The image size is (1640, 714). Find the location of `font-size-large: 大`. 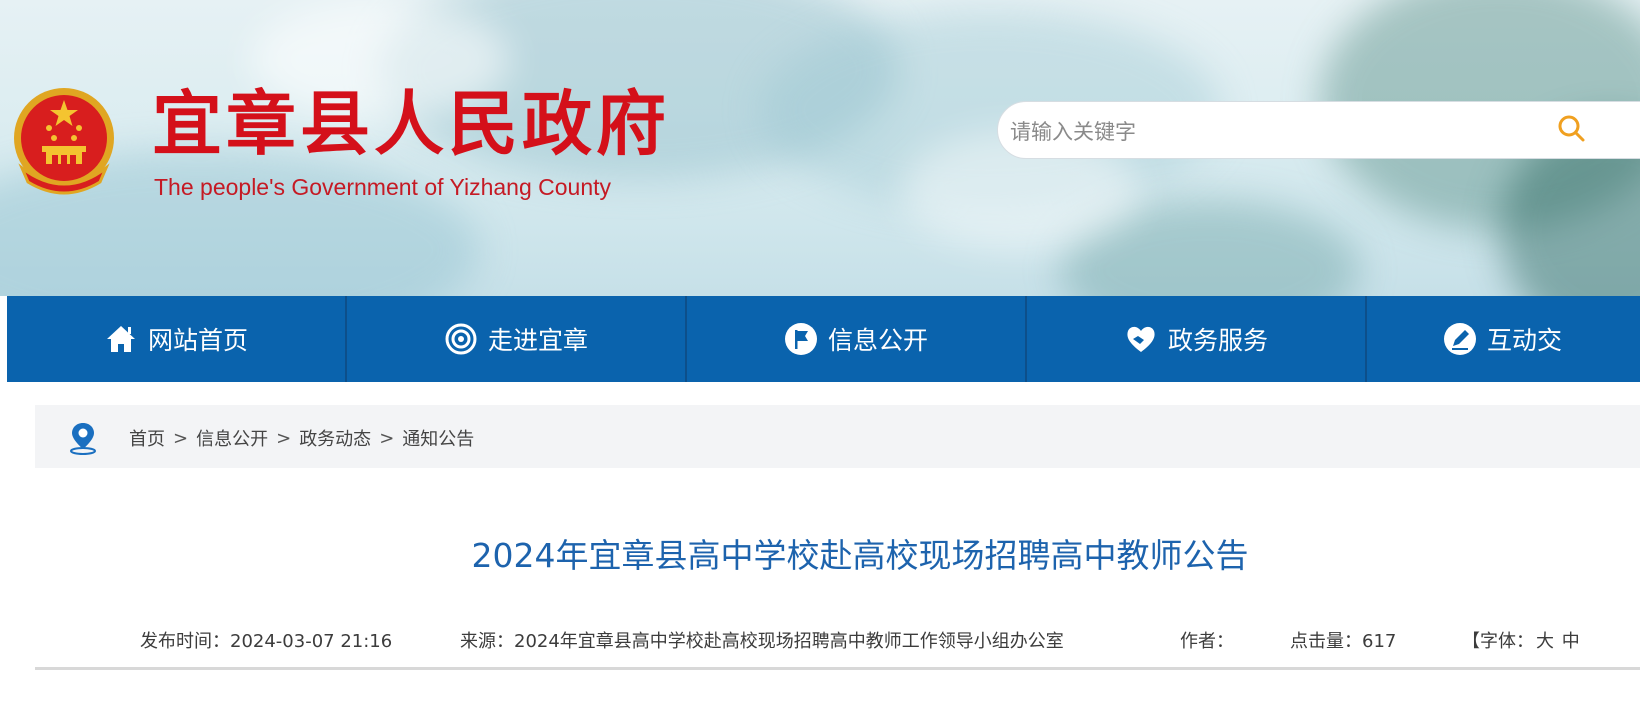

font-size-large: 大 is located at coordinates (1545, 641).